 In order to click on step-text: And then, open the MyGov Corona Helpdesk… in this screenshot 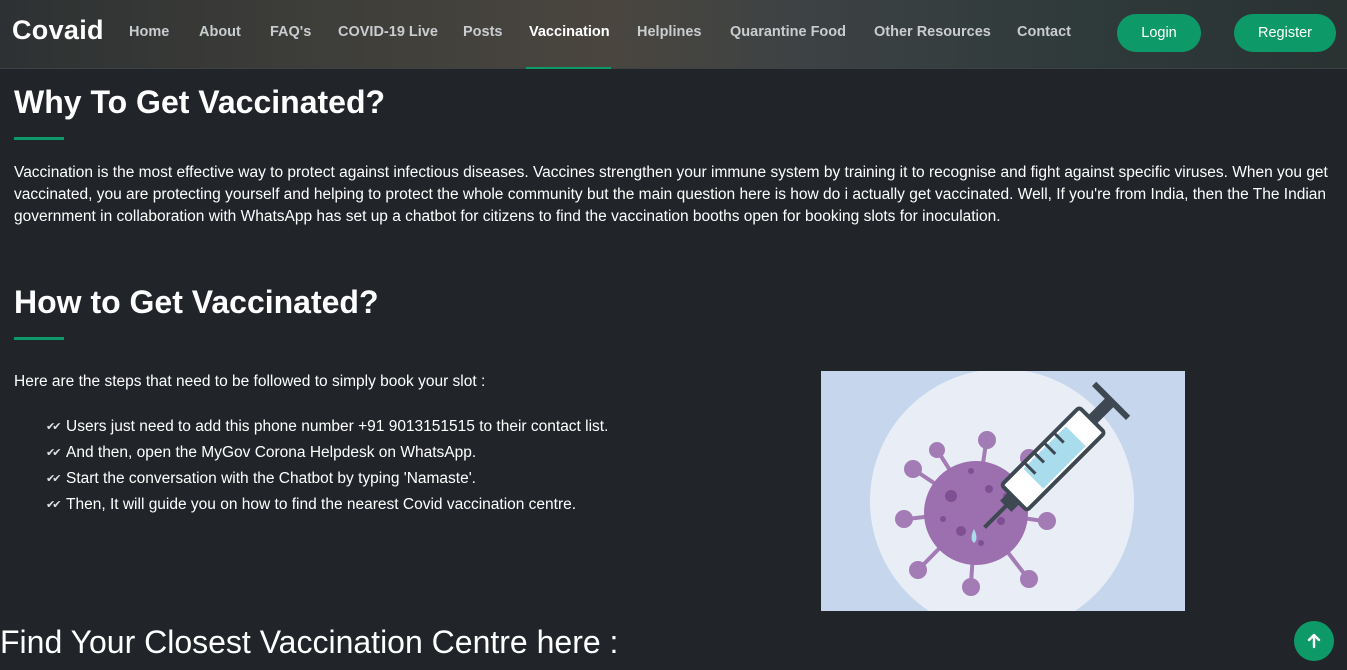, I will do `click(271, 452)`.